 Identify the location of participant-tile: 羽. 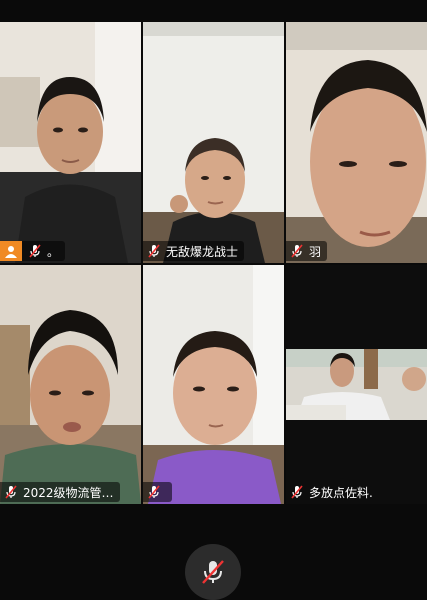
(356, 142).